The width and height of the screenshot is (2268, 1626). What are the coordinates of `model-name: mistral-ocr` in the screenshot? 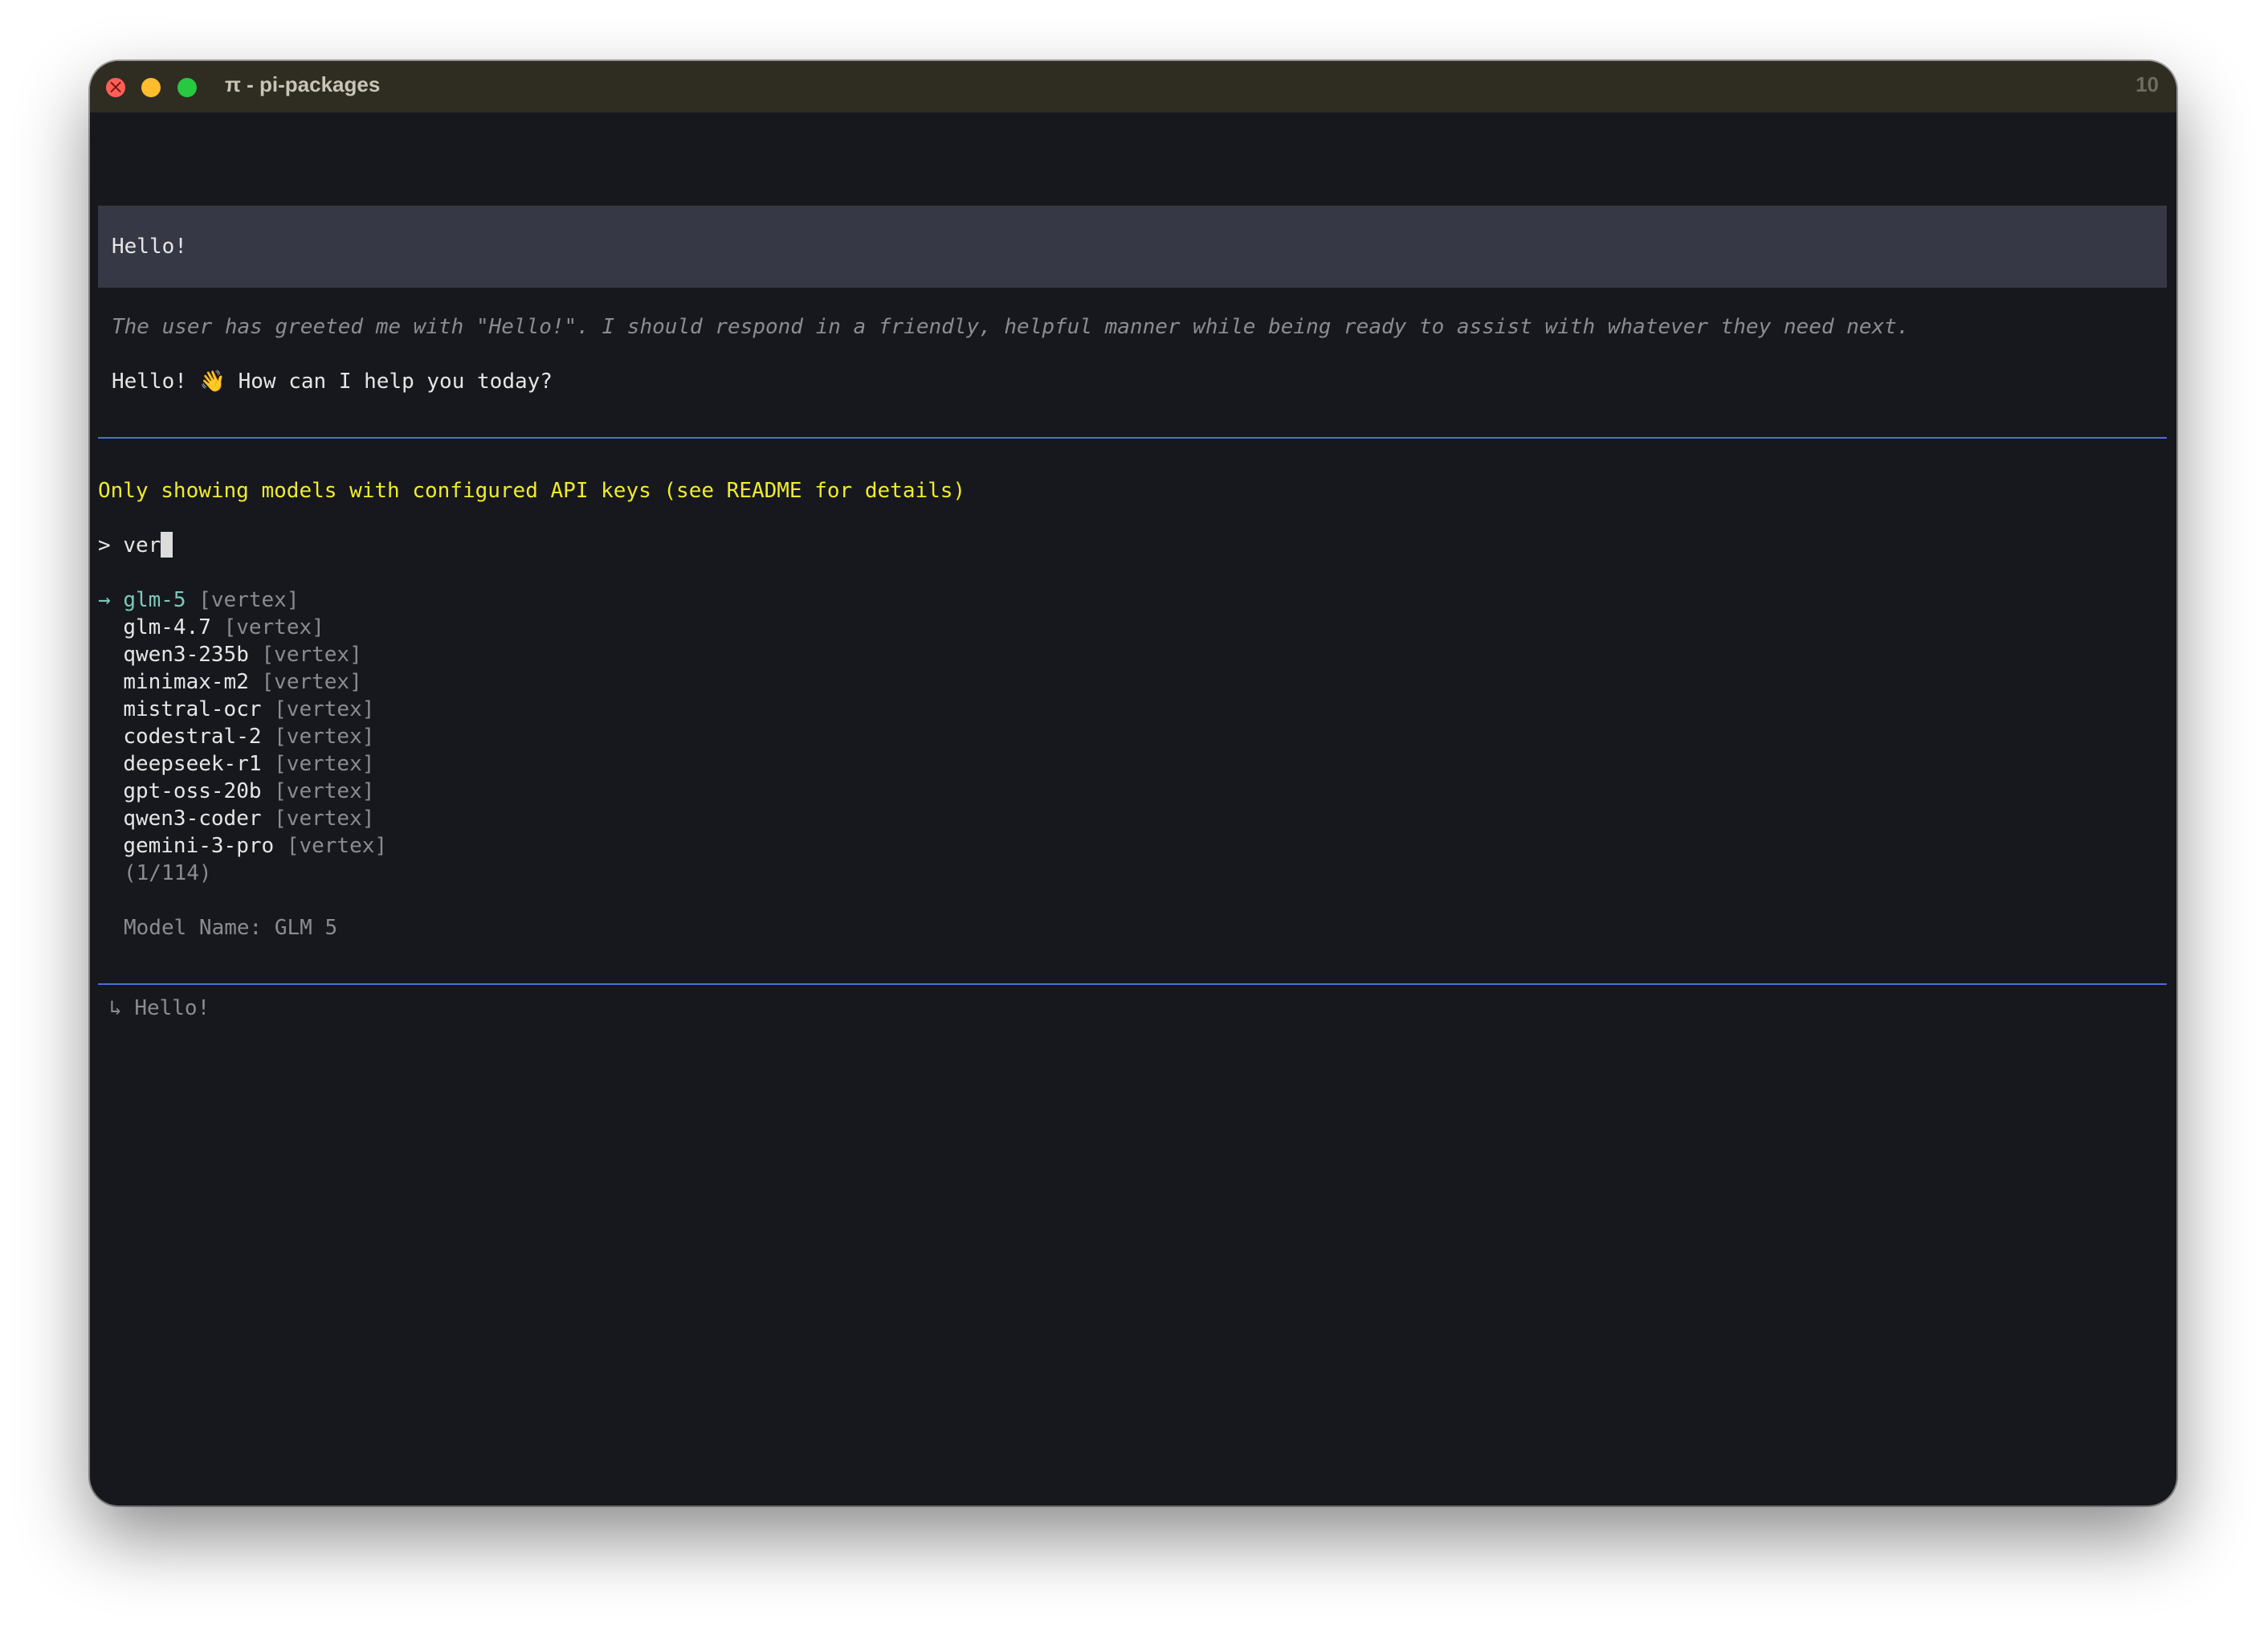 It's located at (192, 709).